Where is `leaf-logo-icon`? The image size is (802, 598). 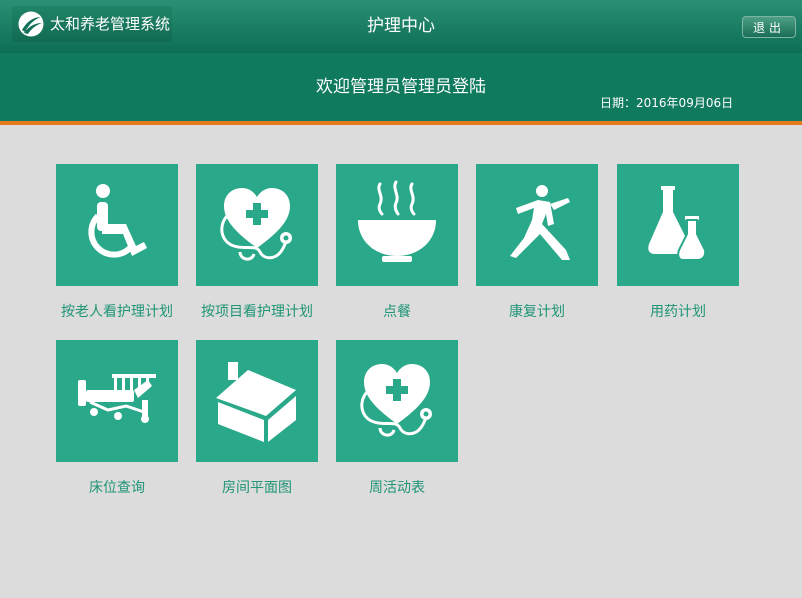
leaf-logo-icon is located at coordinates (31, 24).